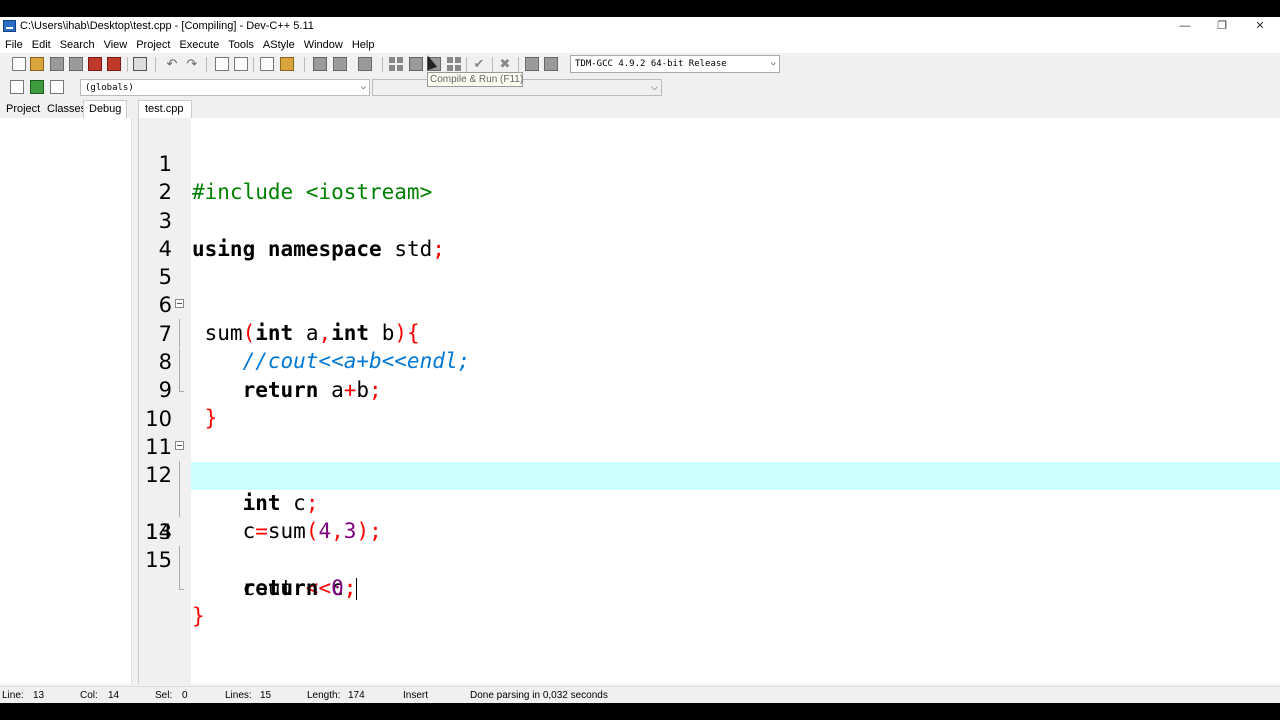 Image resolution: width=1280 pixels, height=720 pixels. I want to click on code-line: 12 c=sum(4,3);, so click(709, 488).